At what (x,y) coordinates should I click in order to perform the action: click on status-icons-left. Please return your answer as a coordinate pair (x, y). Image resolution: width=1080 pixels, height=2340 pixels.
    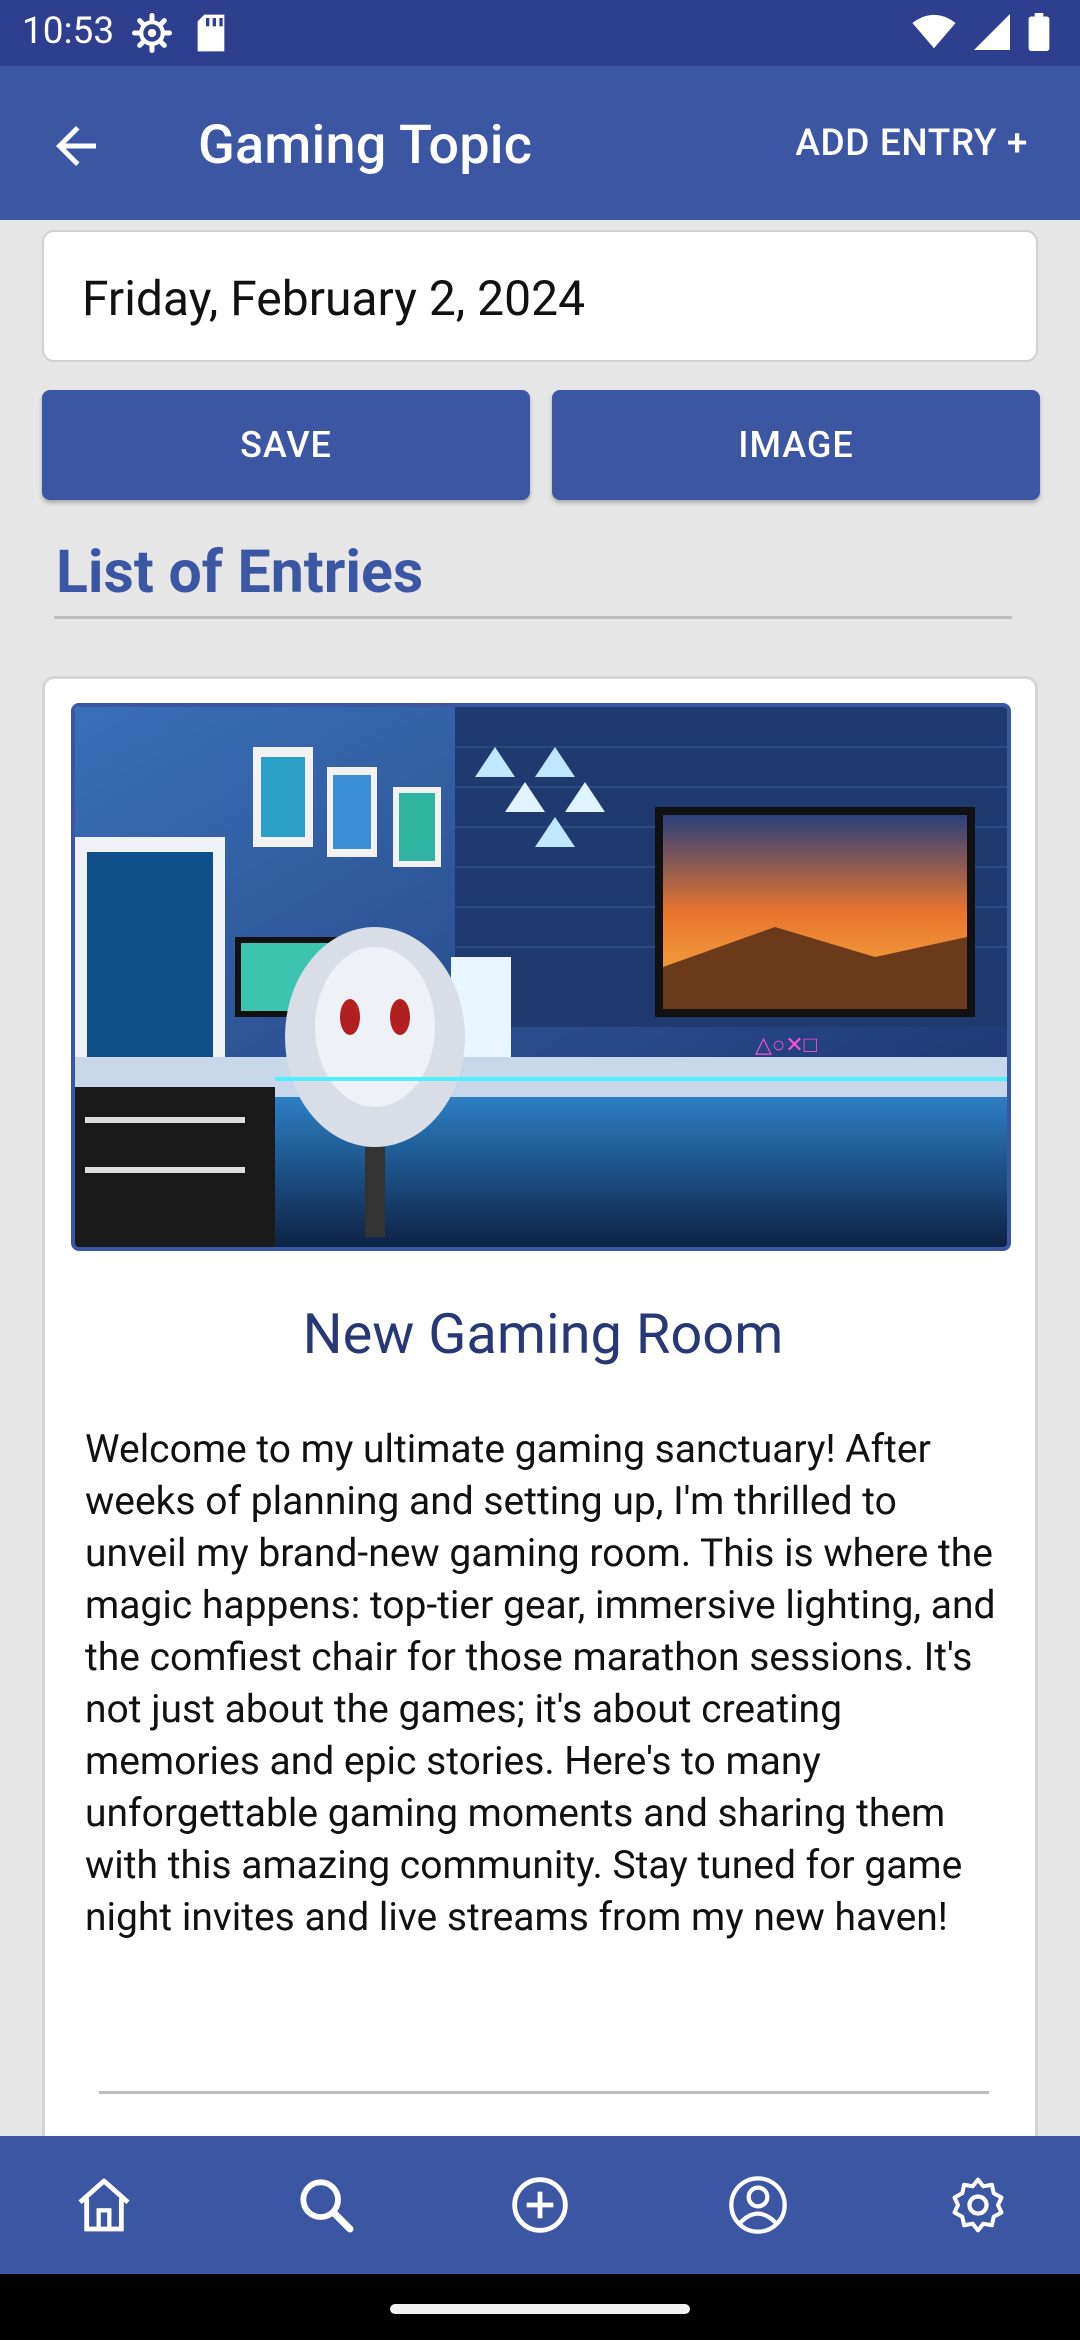
    Looking at the image, I should click on (180, 33).